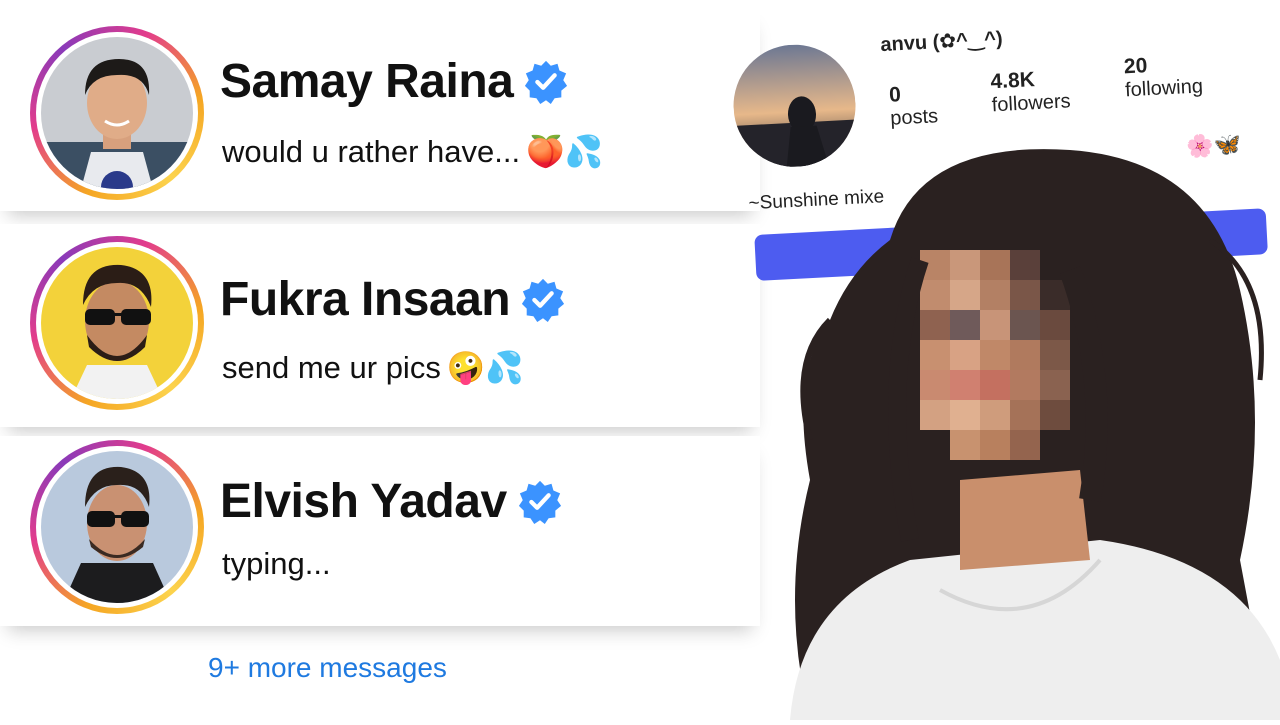 This screenshot has height=725, width=1280. What do you see at coordinates (363, 501) in the screenshot?
I see `contact-name: Elvish Yadav` at bounding box center [363, 501].